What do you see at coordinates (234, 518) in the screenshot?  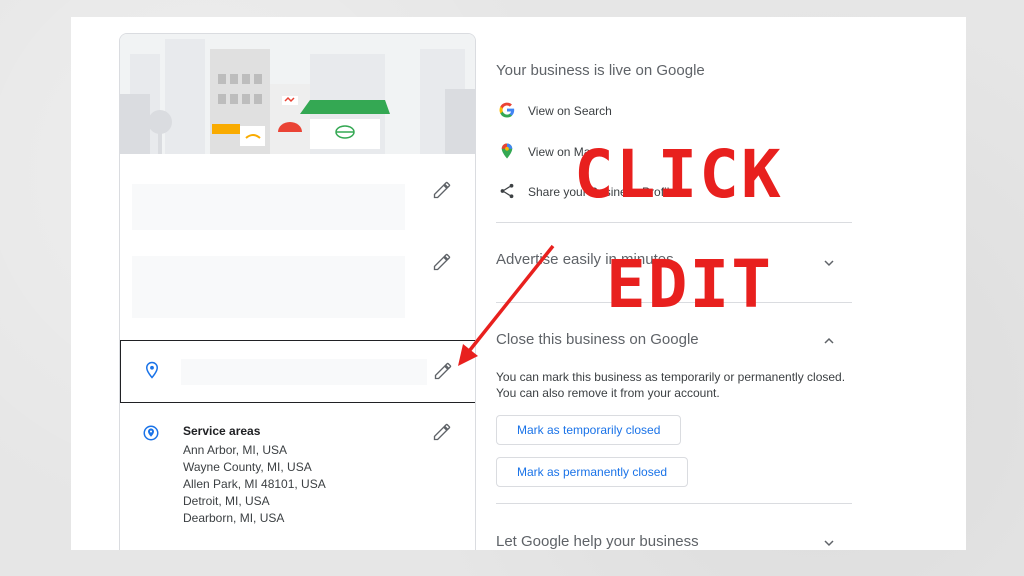 I see `service-area-item: Dearborn, MI, USA` at bounding box center [234, 518].